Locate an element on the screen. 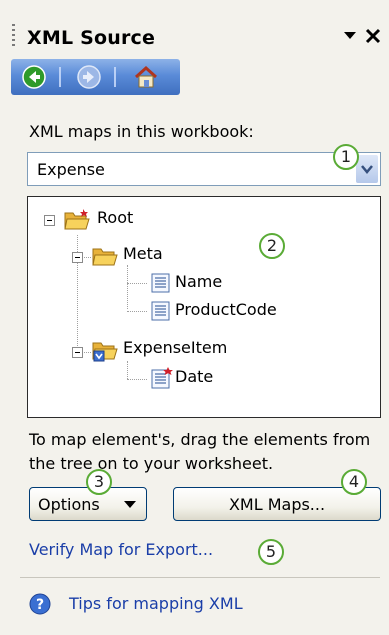  navigation-toolbar is located at coordinates (95, 77).